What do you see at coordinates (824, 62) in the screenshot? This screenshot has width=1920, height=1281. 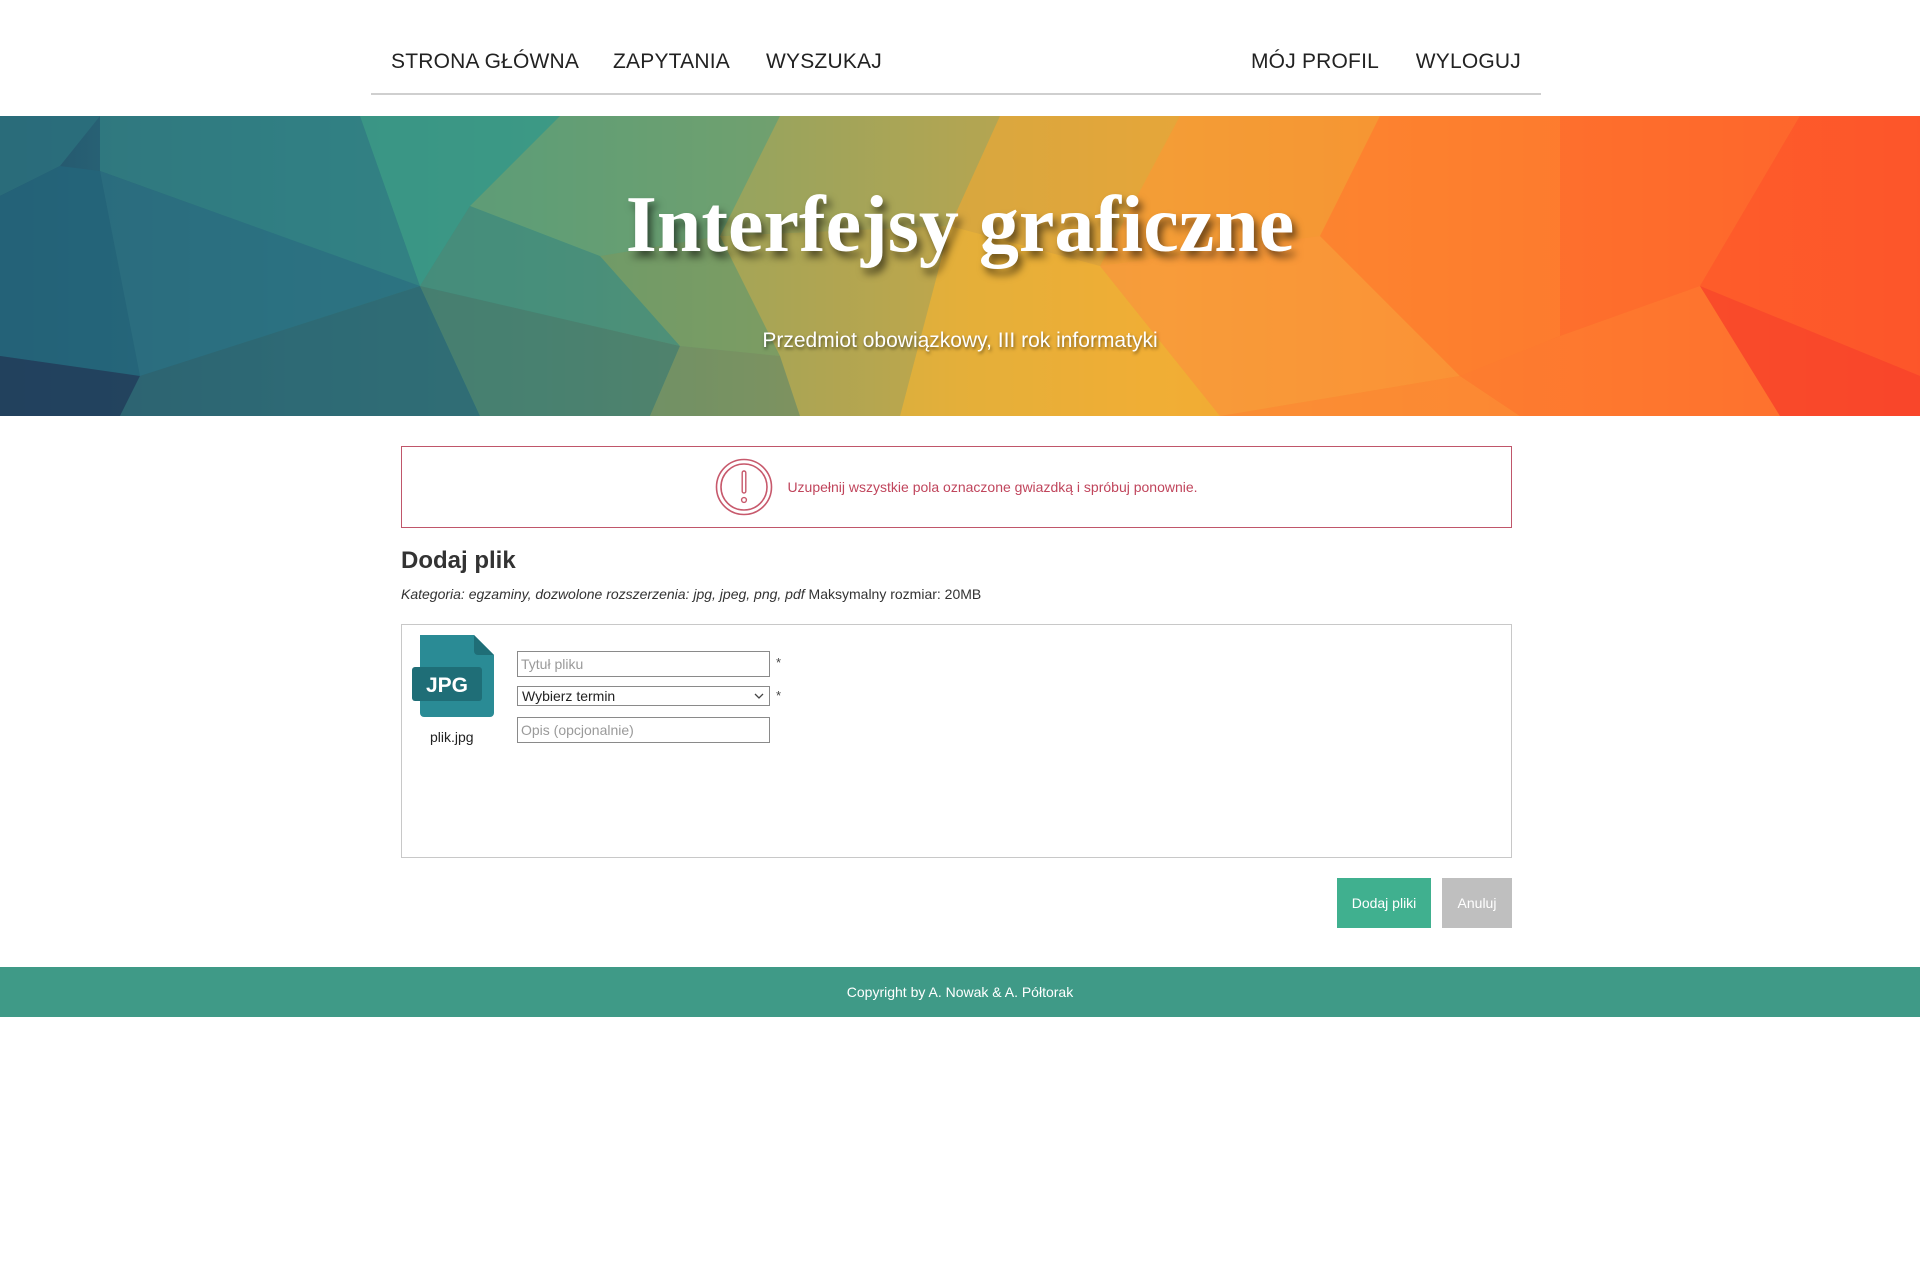 I see `nav-link-search: WYSZUKAJ` at bounding box center [824, 62].